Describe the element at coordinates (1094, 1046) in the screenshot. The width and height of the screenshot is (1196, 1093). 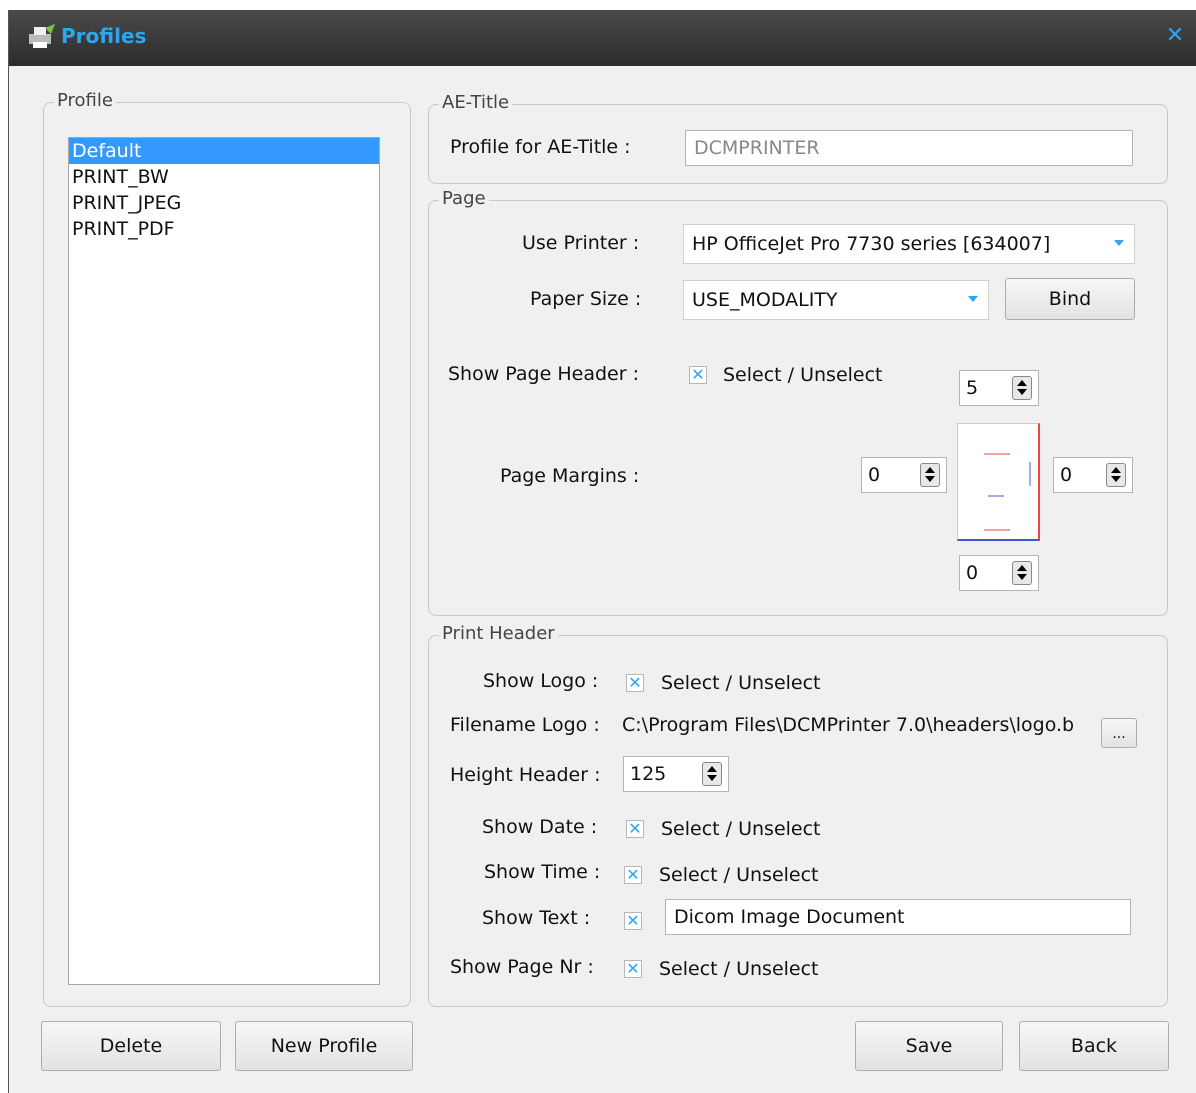
I see `back-button: Back` at that location.